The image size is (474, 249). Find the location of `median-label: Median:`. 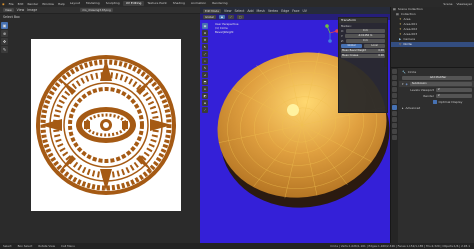

median-label: Median: is located at coordinates (346, 25).